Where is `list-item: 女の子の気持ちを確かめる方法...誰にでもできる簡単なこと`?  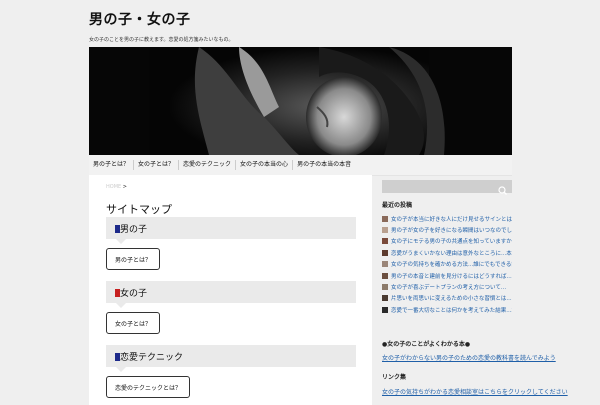 list-item: 女の子の気持ちを確かめる方法...誰にでもできる簡単なこと is located at coordinates (447, 264).